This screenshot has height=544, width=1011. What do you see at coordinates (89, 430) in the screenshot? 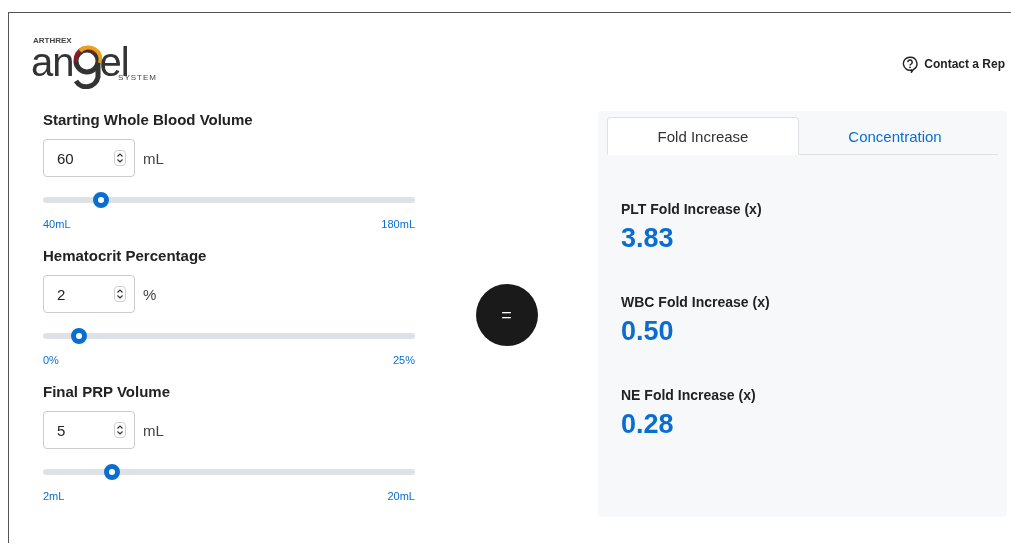
I see `number-field: 5` at bounding box center [89, 430].